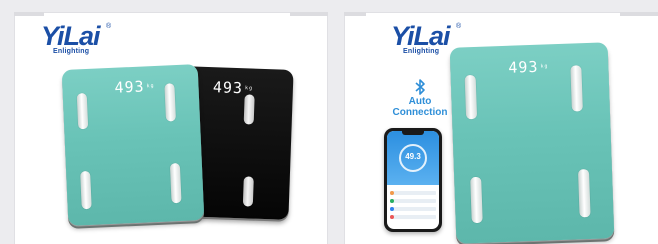 The image size is (658, 244). I want to click on bluetooth-icon, so click(420, 87).